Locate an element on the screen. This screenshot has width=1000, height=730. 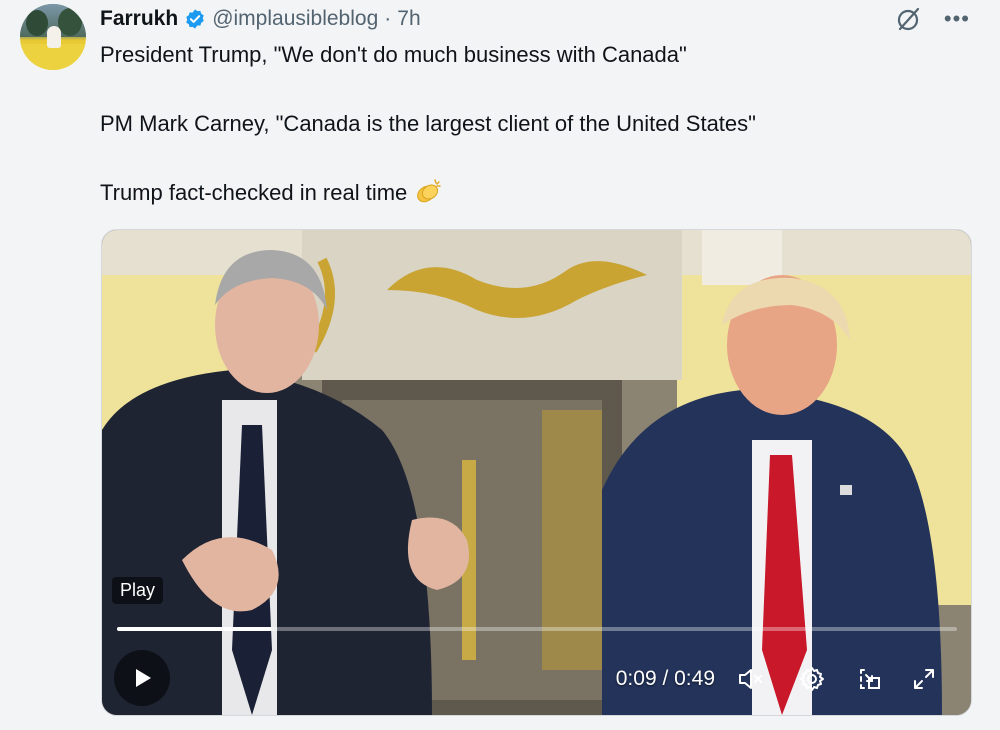
more-options-icon: ••• is located at coordinates (957, 19).